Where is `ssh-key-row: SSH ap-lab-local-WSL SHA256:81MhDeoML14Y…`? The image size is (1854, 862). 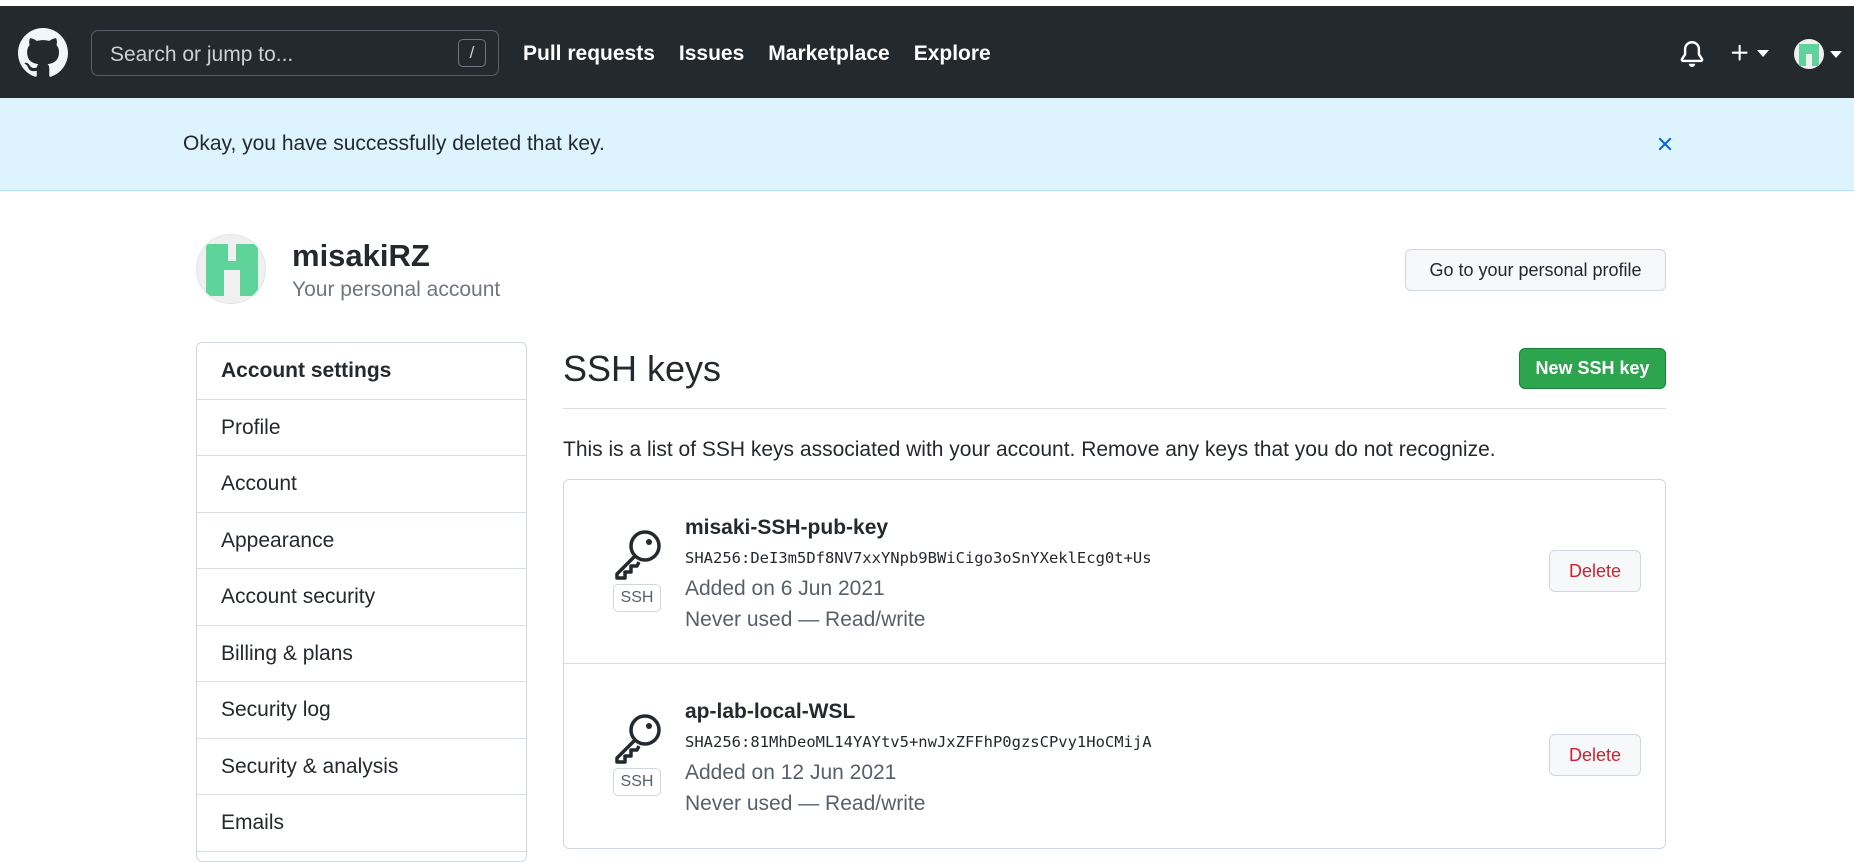
ssh-key-row: SSH ap-lab-local-WSL SHA256:81MhDeoML14Y… is located at coordinates (1114, 756).